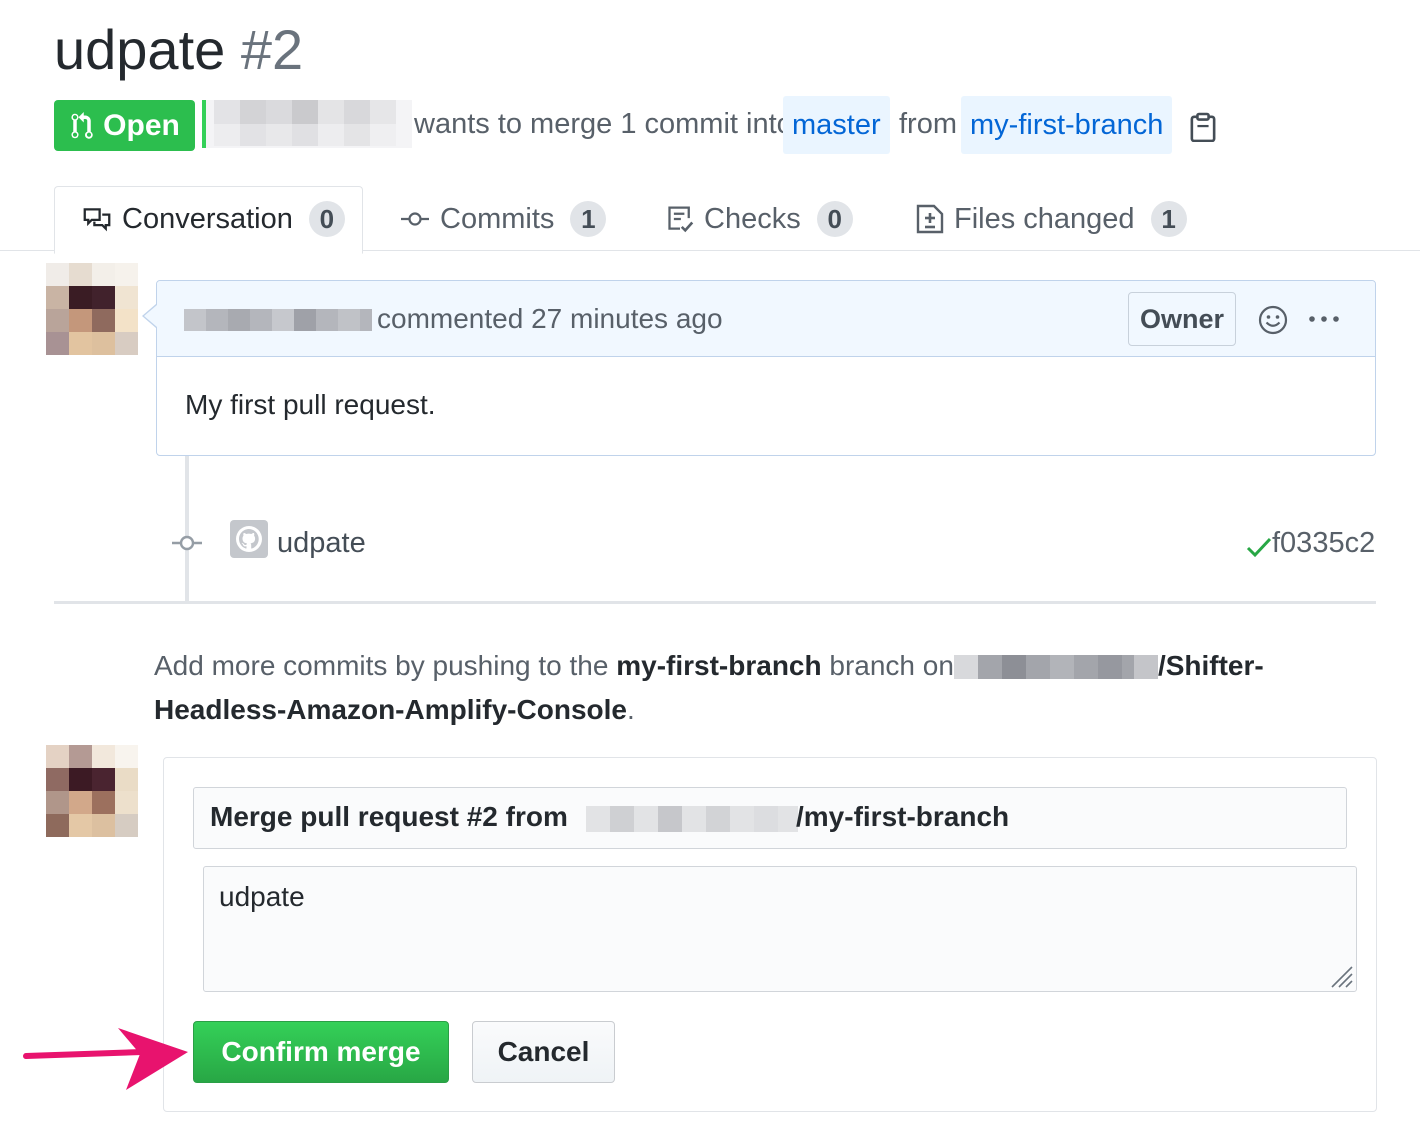  Describe the element at coordinates (603, 124) in the screenshot. I see `pr-meta-text: wants to merge 1 commit into` at that location.